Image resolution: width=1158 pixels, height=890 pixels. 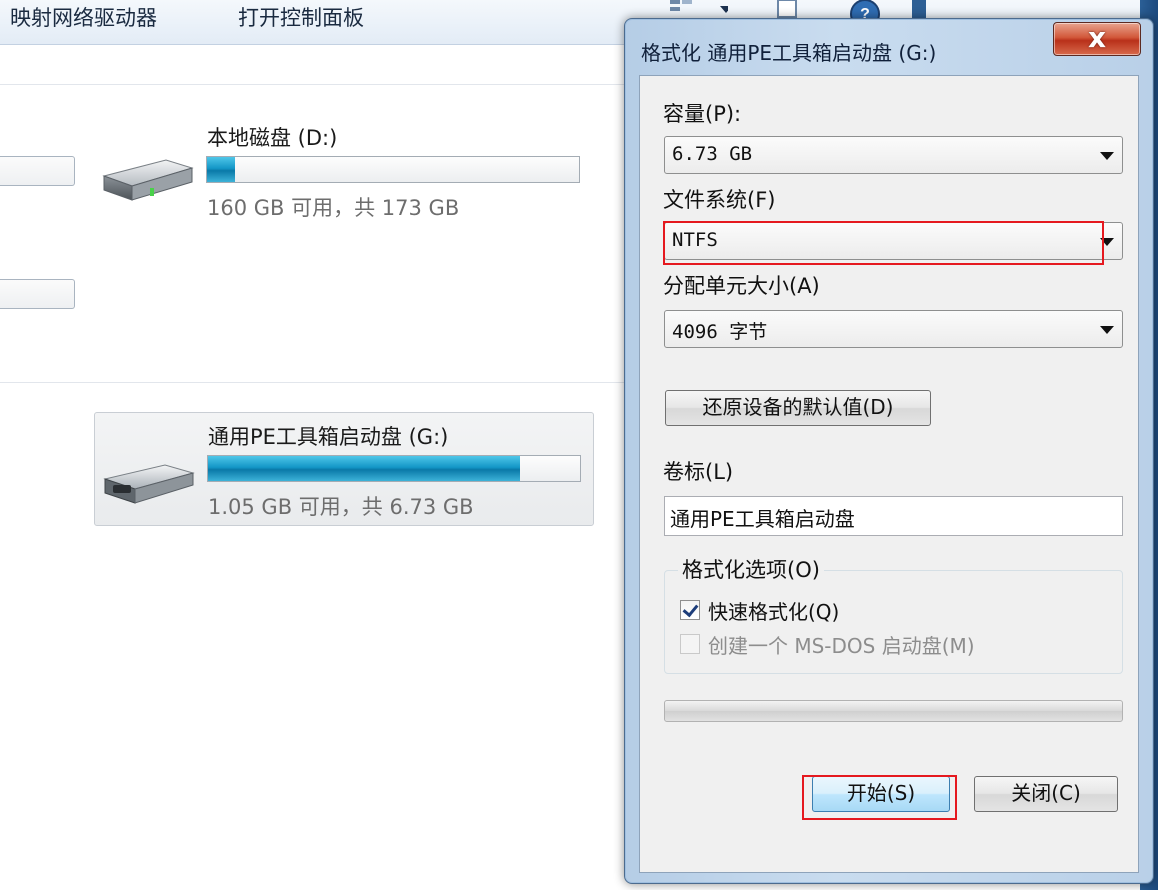 I want to click on drive-free-space: 160 GB 可用，共 173 GB, so click(x=333, y=208).